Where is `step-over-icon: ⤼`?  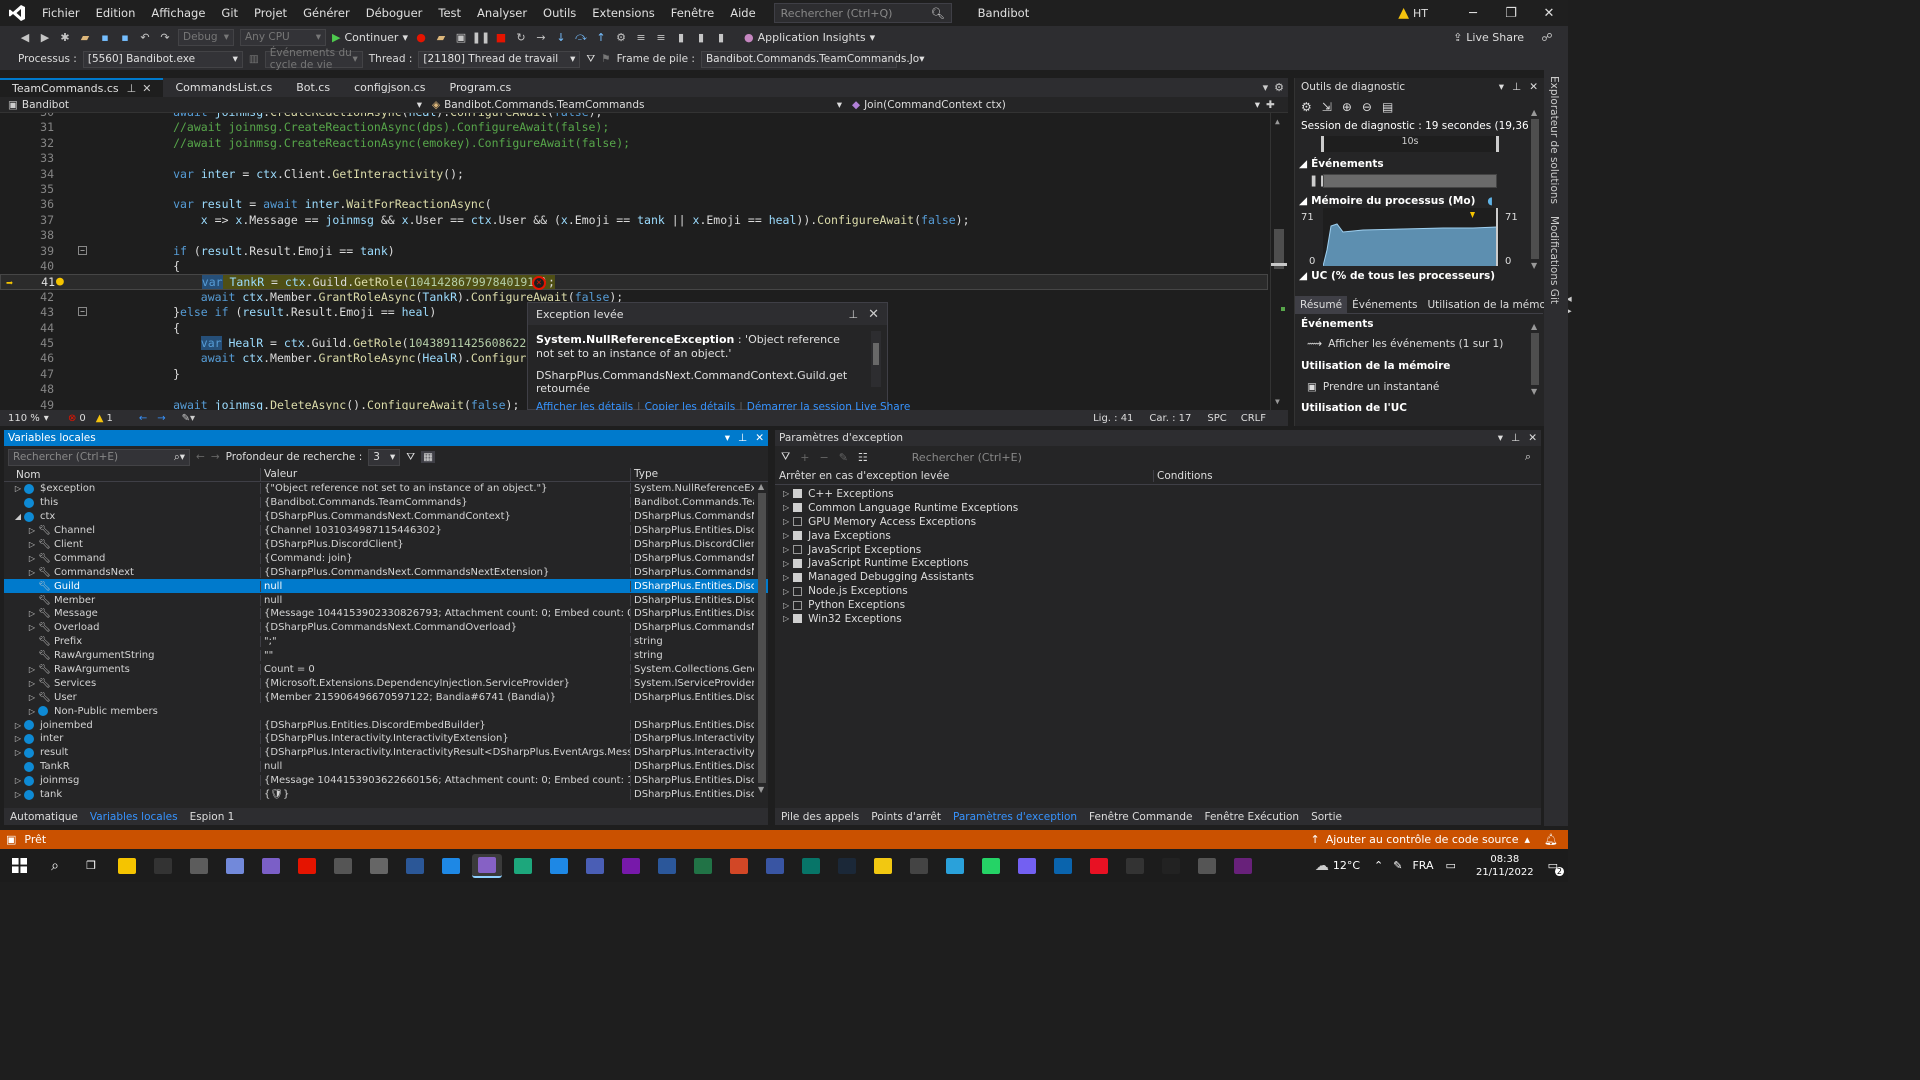
step-over-icon: ⤼ is located at coordinates (581, 37).